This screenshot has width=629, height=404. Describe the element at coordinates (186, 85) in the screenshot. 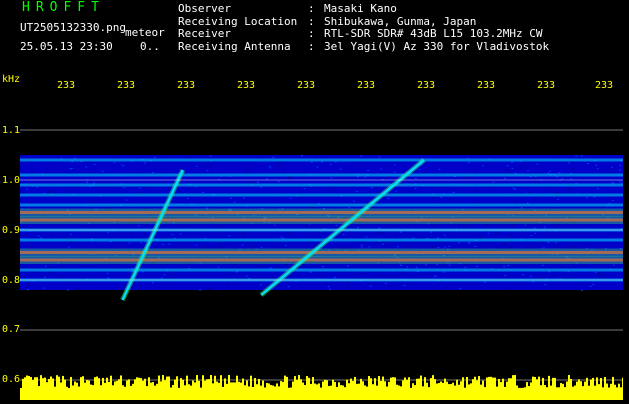

I see `x-tick-label: 233` at that location.